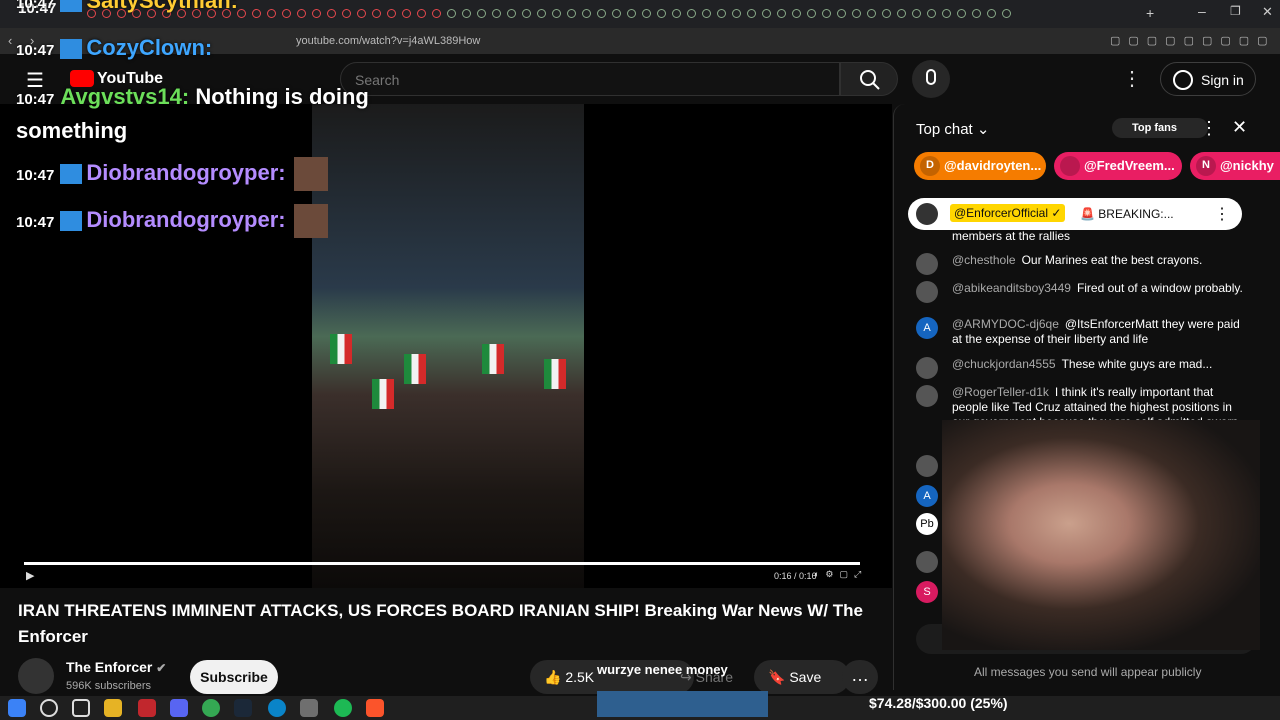 The image size is (1280, 720). I want to click on ticket-item: N @nickhy, so click(1235, 166).